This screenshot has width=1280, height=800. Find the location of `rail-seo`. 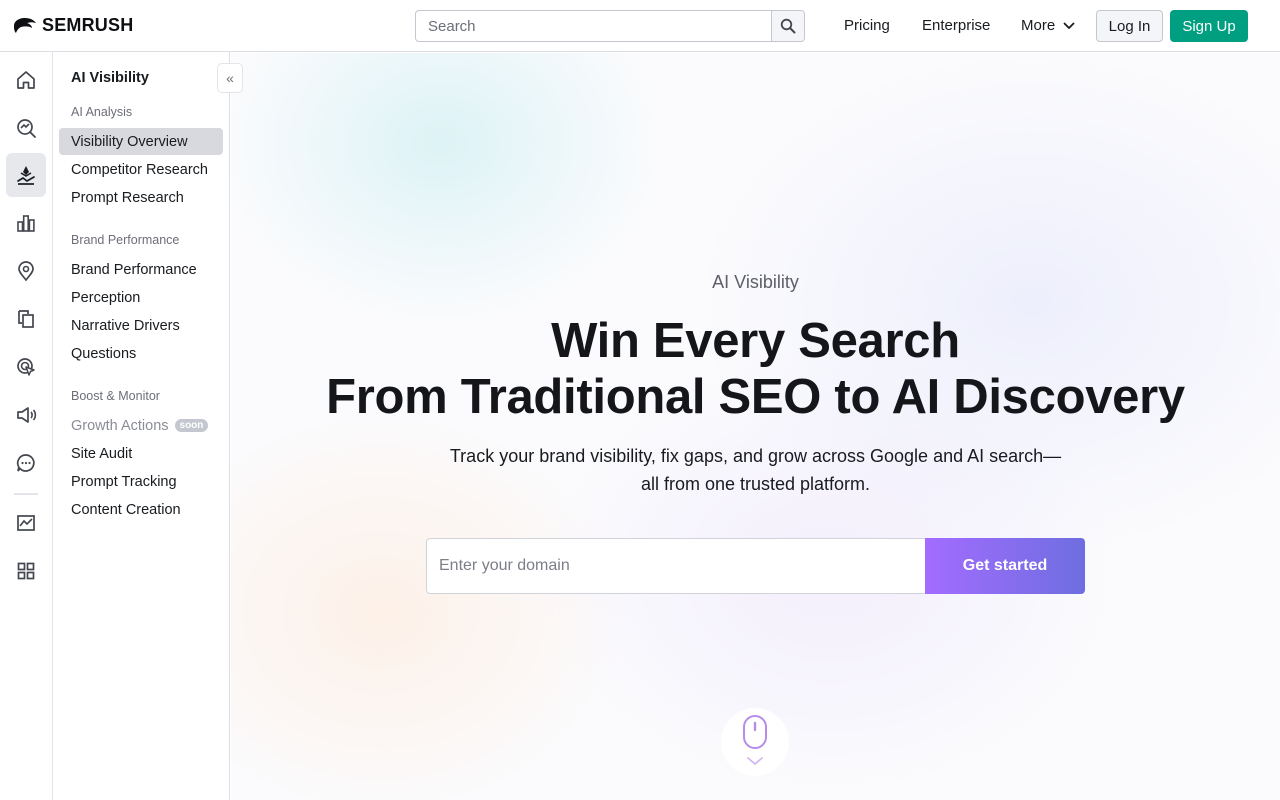

rail-seo is located at coordinates (26, 128).